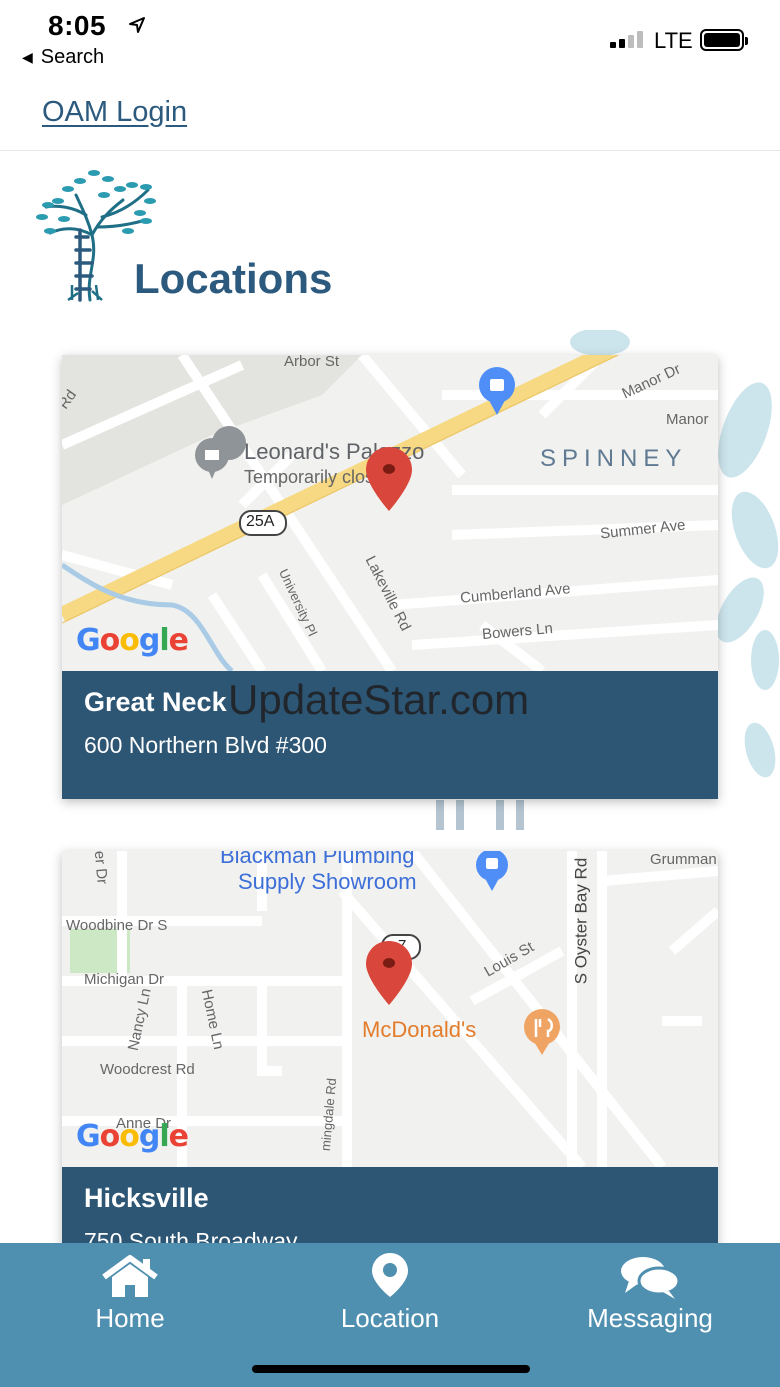 This screenshot has height=1387, width=780. Describe the element at coordinates (390, 40) in the screenshot. I see `status-bar: 8:05 ◀ Search LTE` at that location.